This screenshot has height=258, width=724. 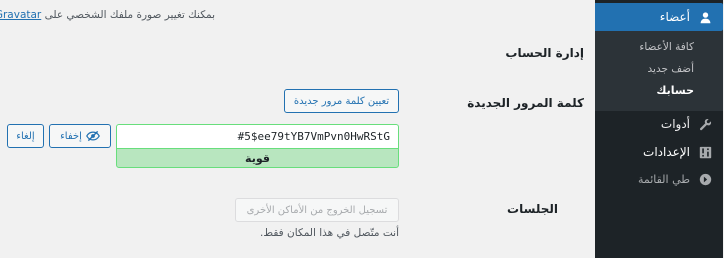 I want to click on password-strength-indicator: قوية, so click(x=258, y=158).